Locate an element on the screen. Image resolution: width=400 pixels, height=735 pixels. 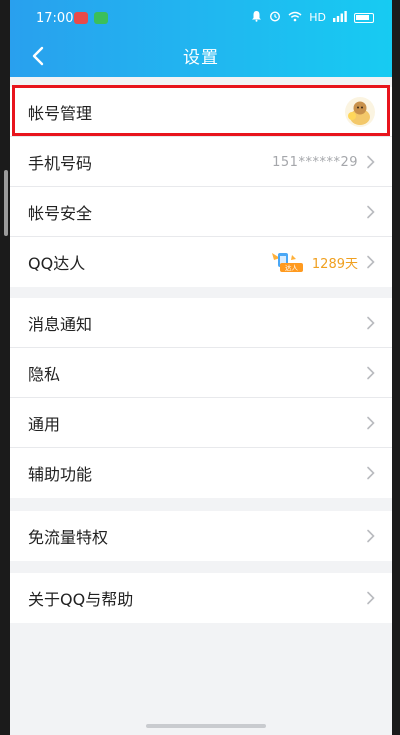
row-label: 关于QQ与帮助 is located at coordinates (81, 599).